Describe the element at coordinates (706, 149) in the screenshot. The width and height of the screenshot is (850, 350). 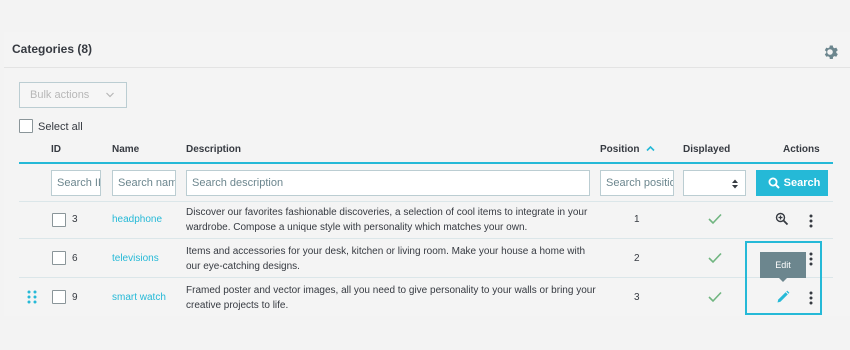
I see `column-header-displayed: Displayed` at that location.